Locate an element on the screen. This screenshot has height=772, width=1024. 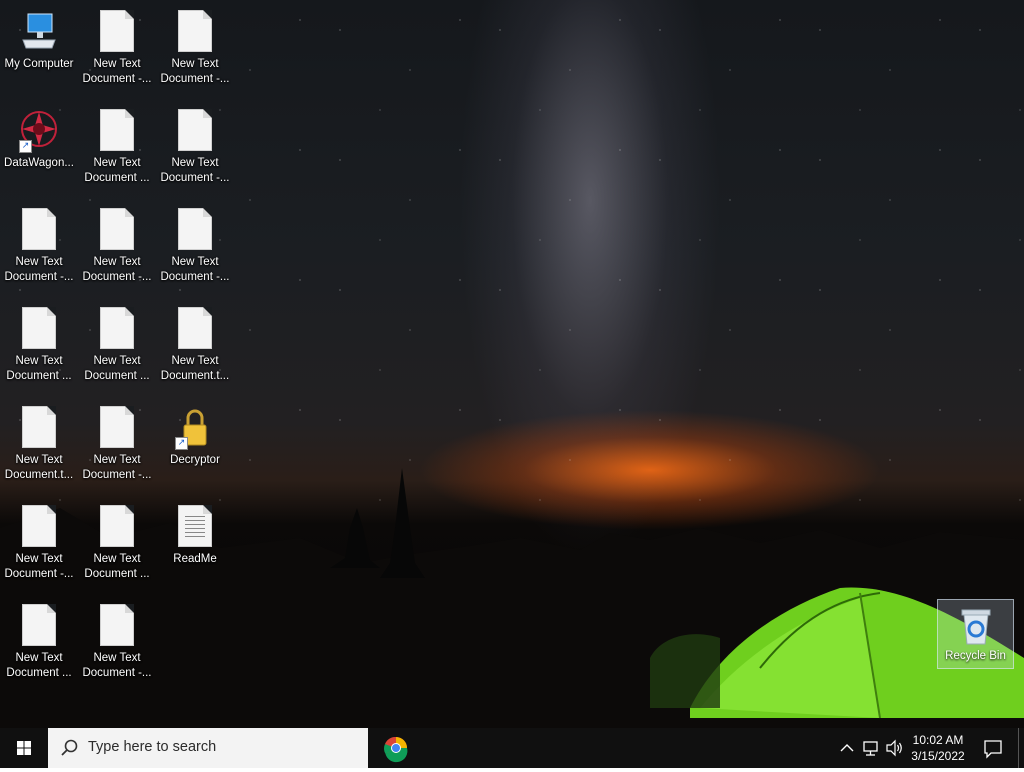
desktop-icon: ↗ Decryptor is located at coordinates (195, 446).